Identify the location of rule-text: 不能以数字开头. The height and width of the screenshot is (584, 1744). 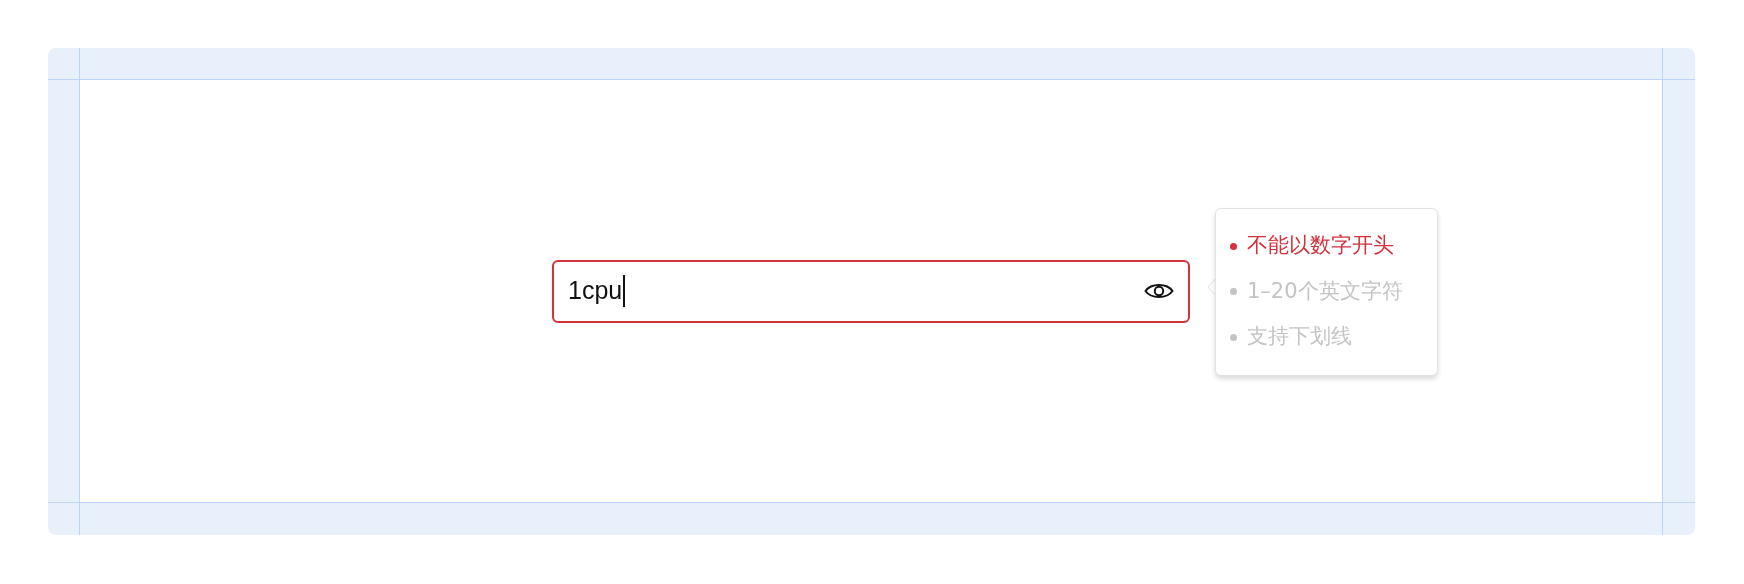
(1320, 246).